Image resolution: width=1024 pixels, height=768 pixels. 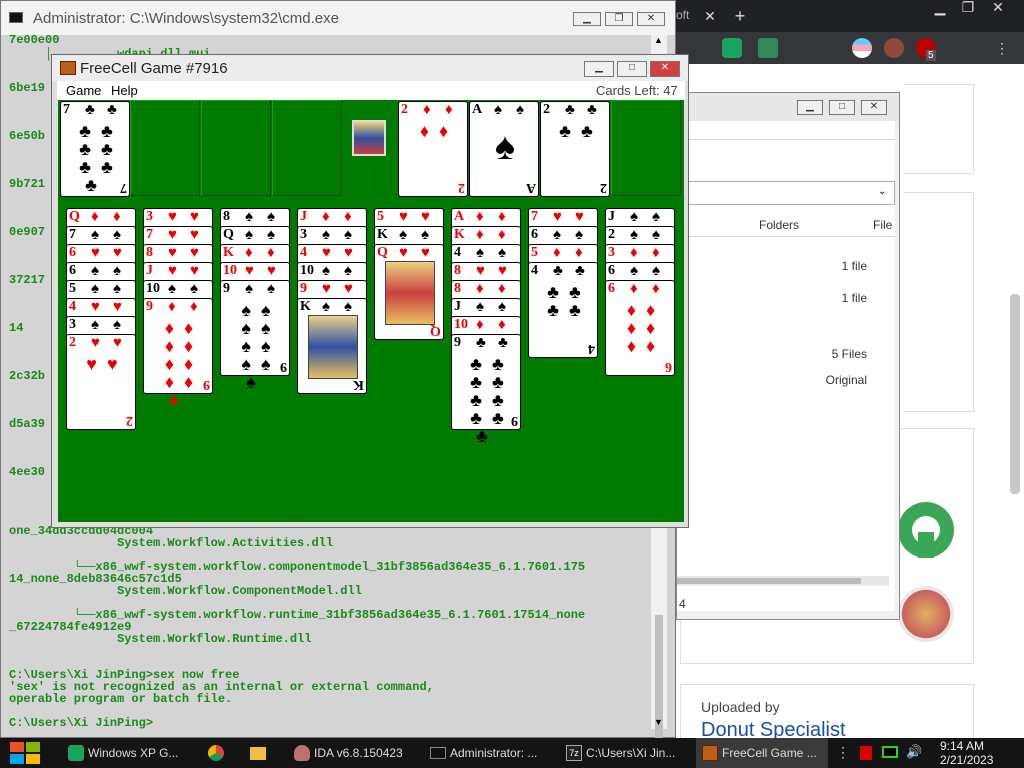 I want to click on taskbar-item-ida: IDA v6.8.150423, so click(x=354, y=753).